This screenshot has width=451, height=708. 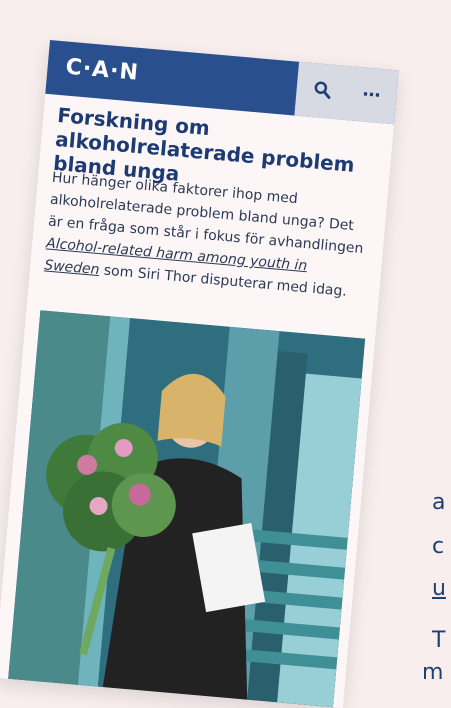 What do you see at coordinates (439, 502) in the screenshot?
I see `background-text-a: a` at bounding box center [439, 502].